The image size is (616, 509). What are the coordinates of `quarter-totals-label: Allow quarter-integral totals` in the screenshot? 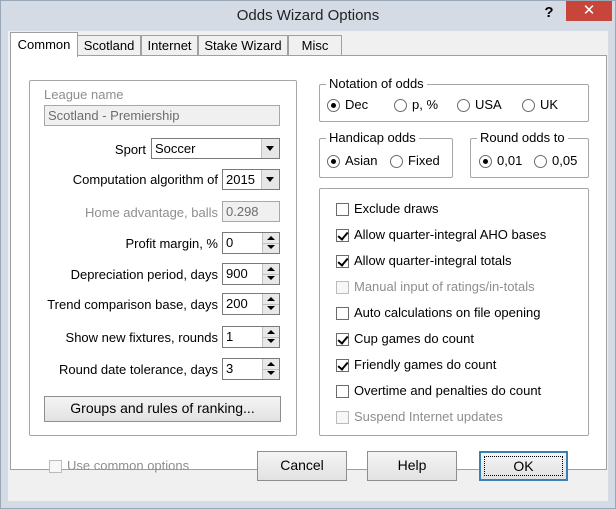 It's located at (433, 260).